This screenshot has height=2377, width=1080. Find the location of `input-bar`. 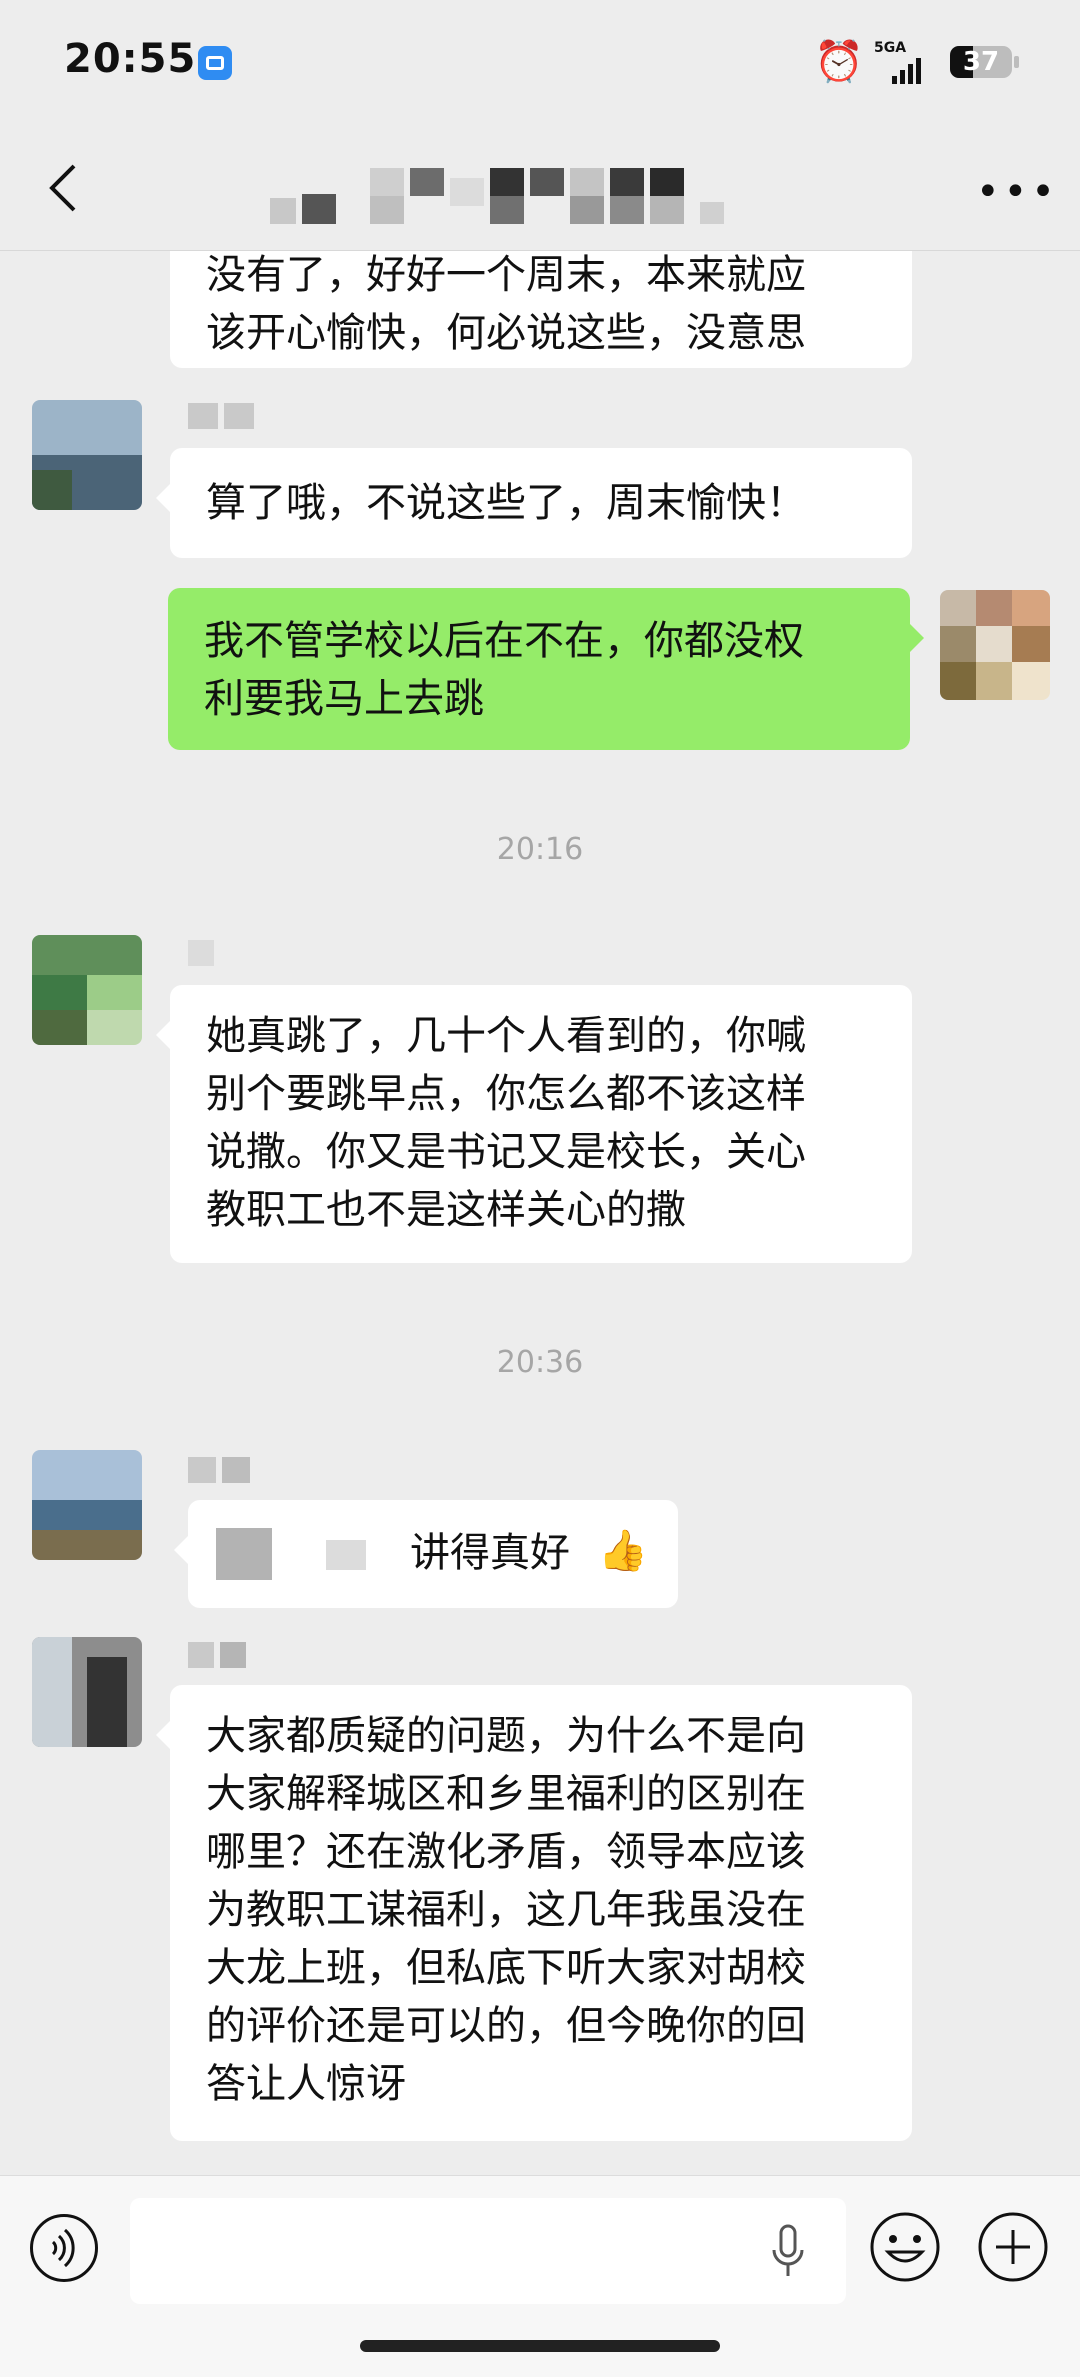

input-bar is located at coordinates (540, 2276).